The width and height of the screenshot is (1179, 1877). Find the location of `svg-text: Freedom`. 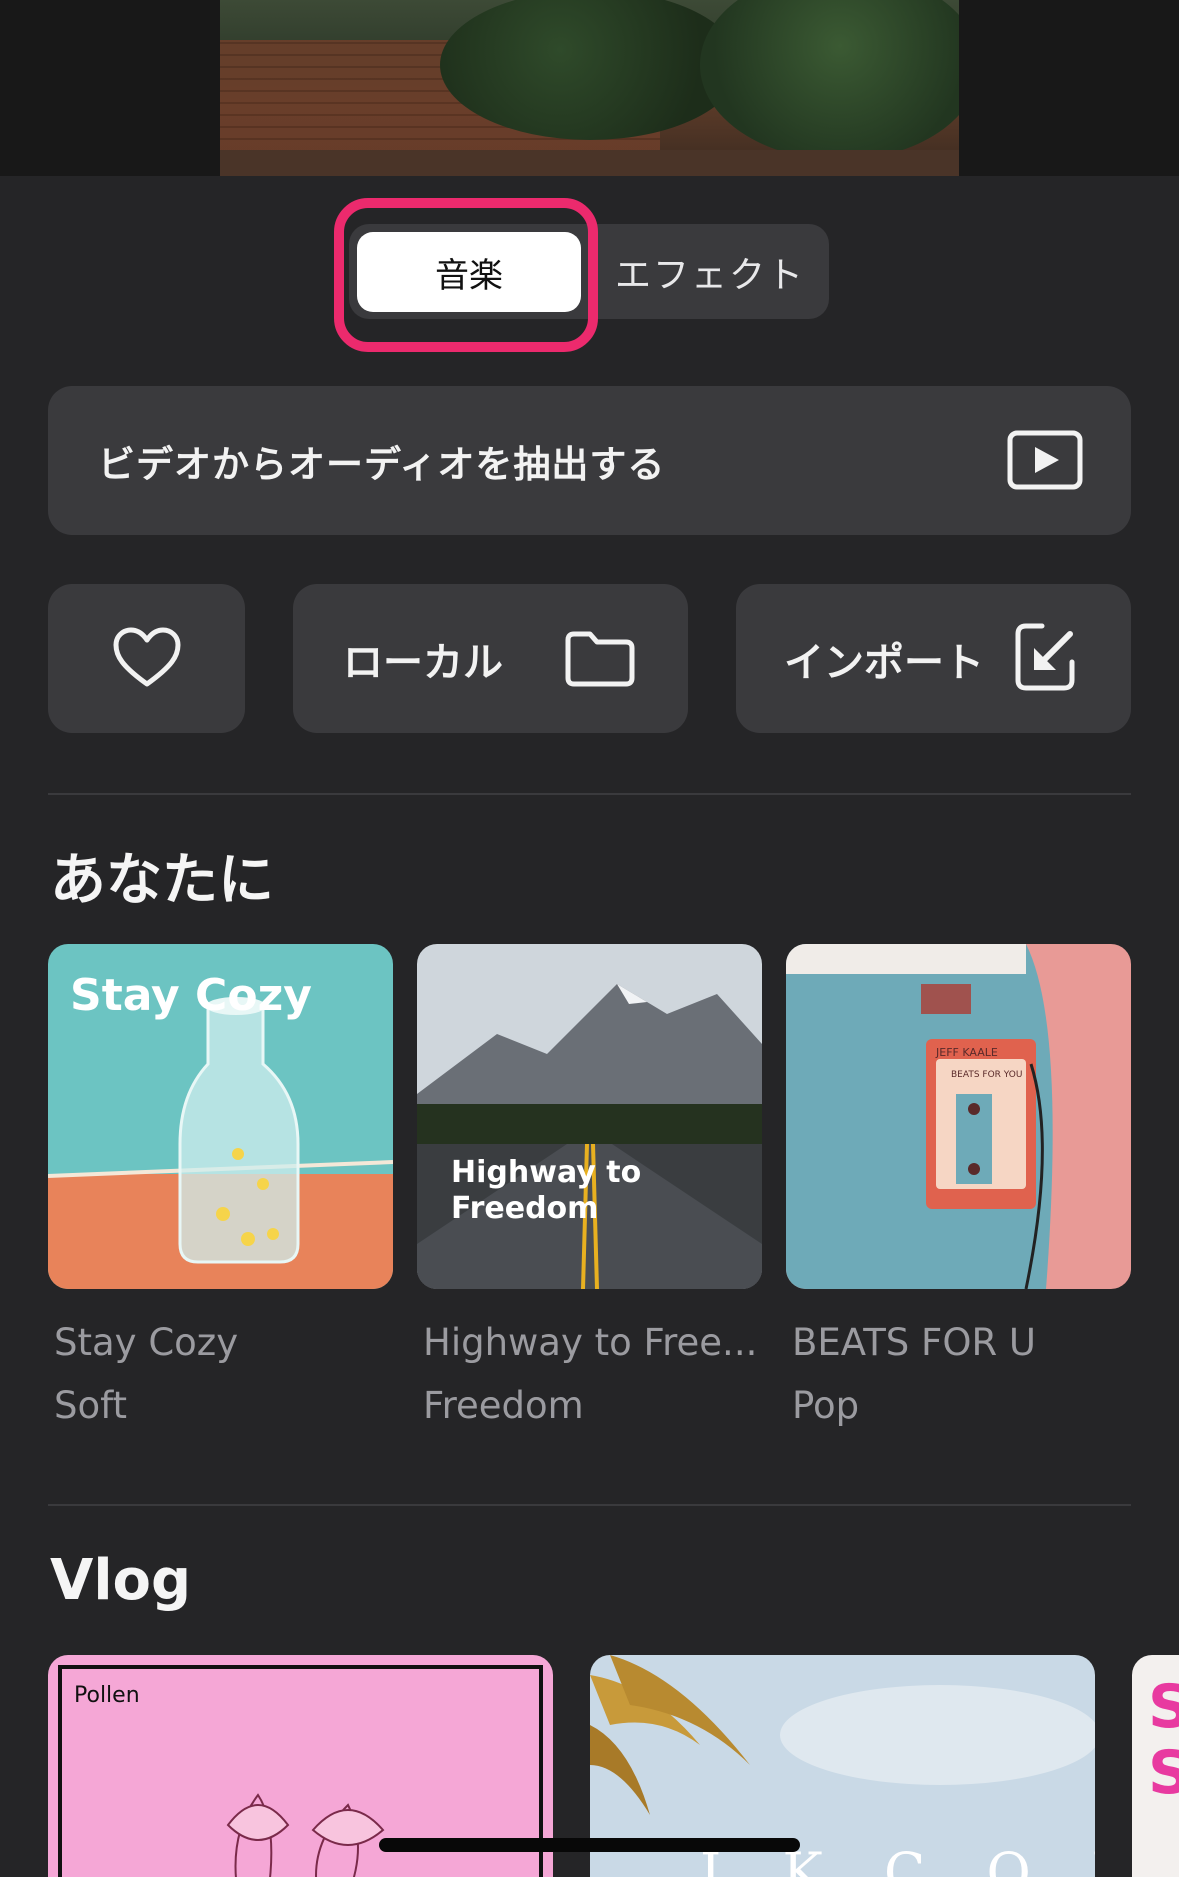

svg-text: Freedom is located at coordinates (524, 1208).